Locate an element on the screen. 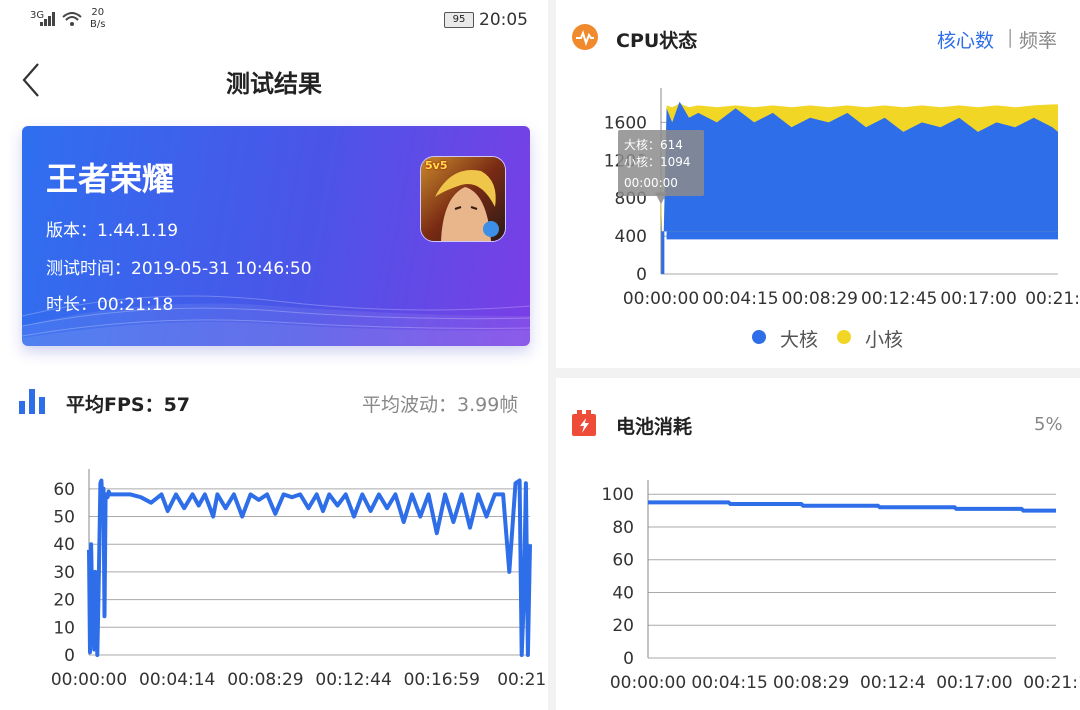 Image resolution: width=1080 pixels, height=710 pixels. cpu-base-band is located at coordinates (862, 235).